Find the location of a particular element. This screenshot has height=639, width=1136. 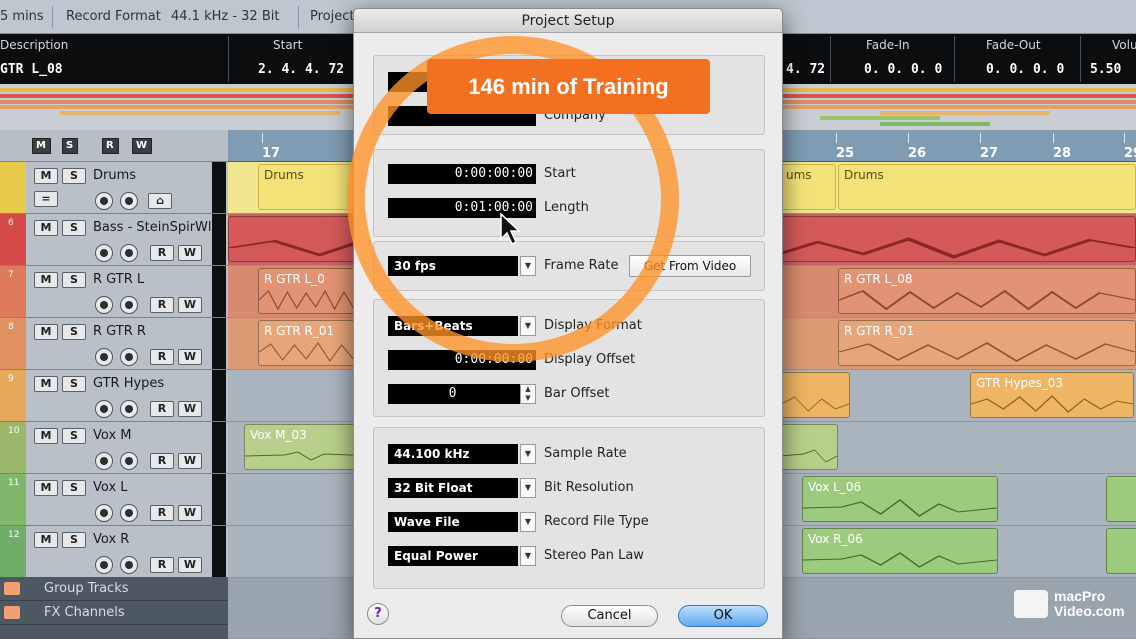

bit-resolution-select: 32 Bit Float is located at coordinates (453, 488).